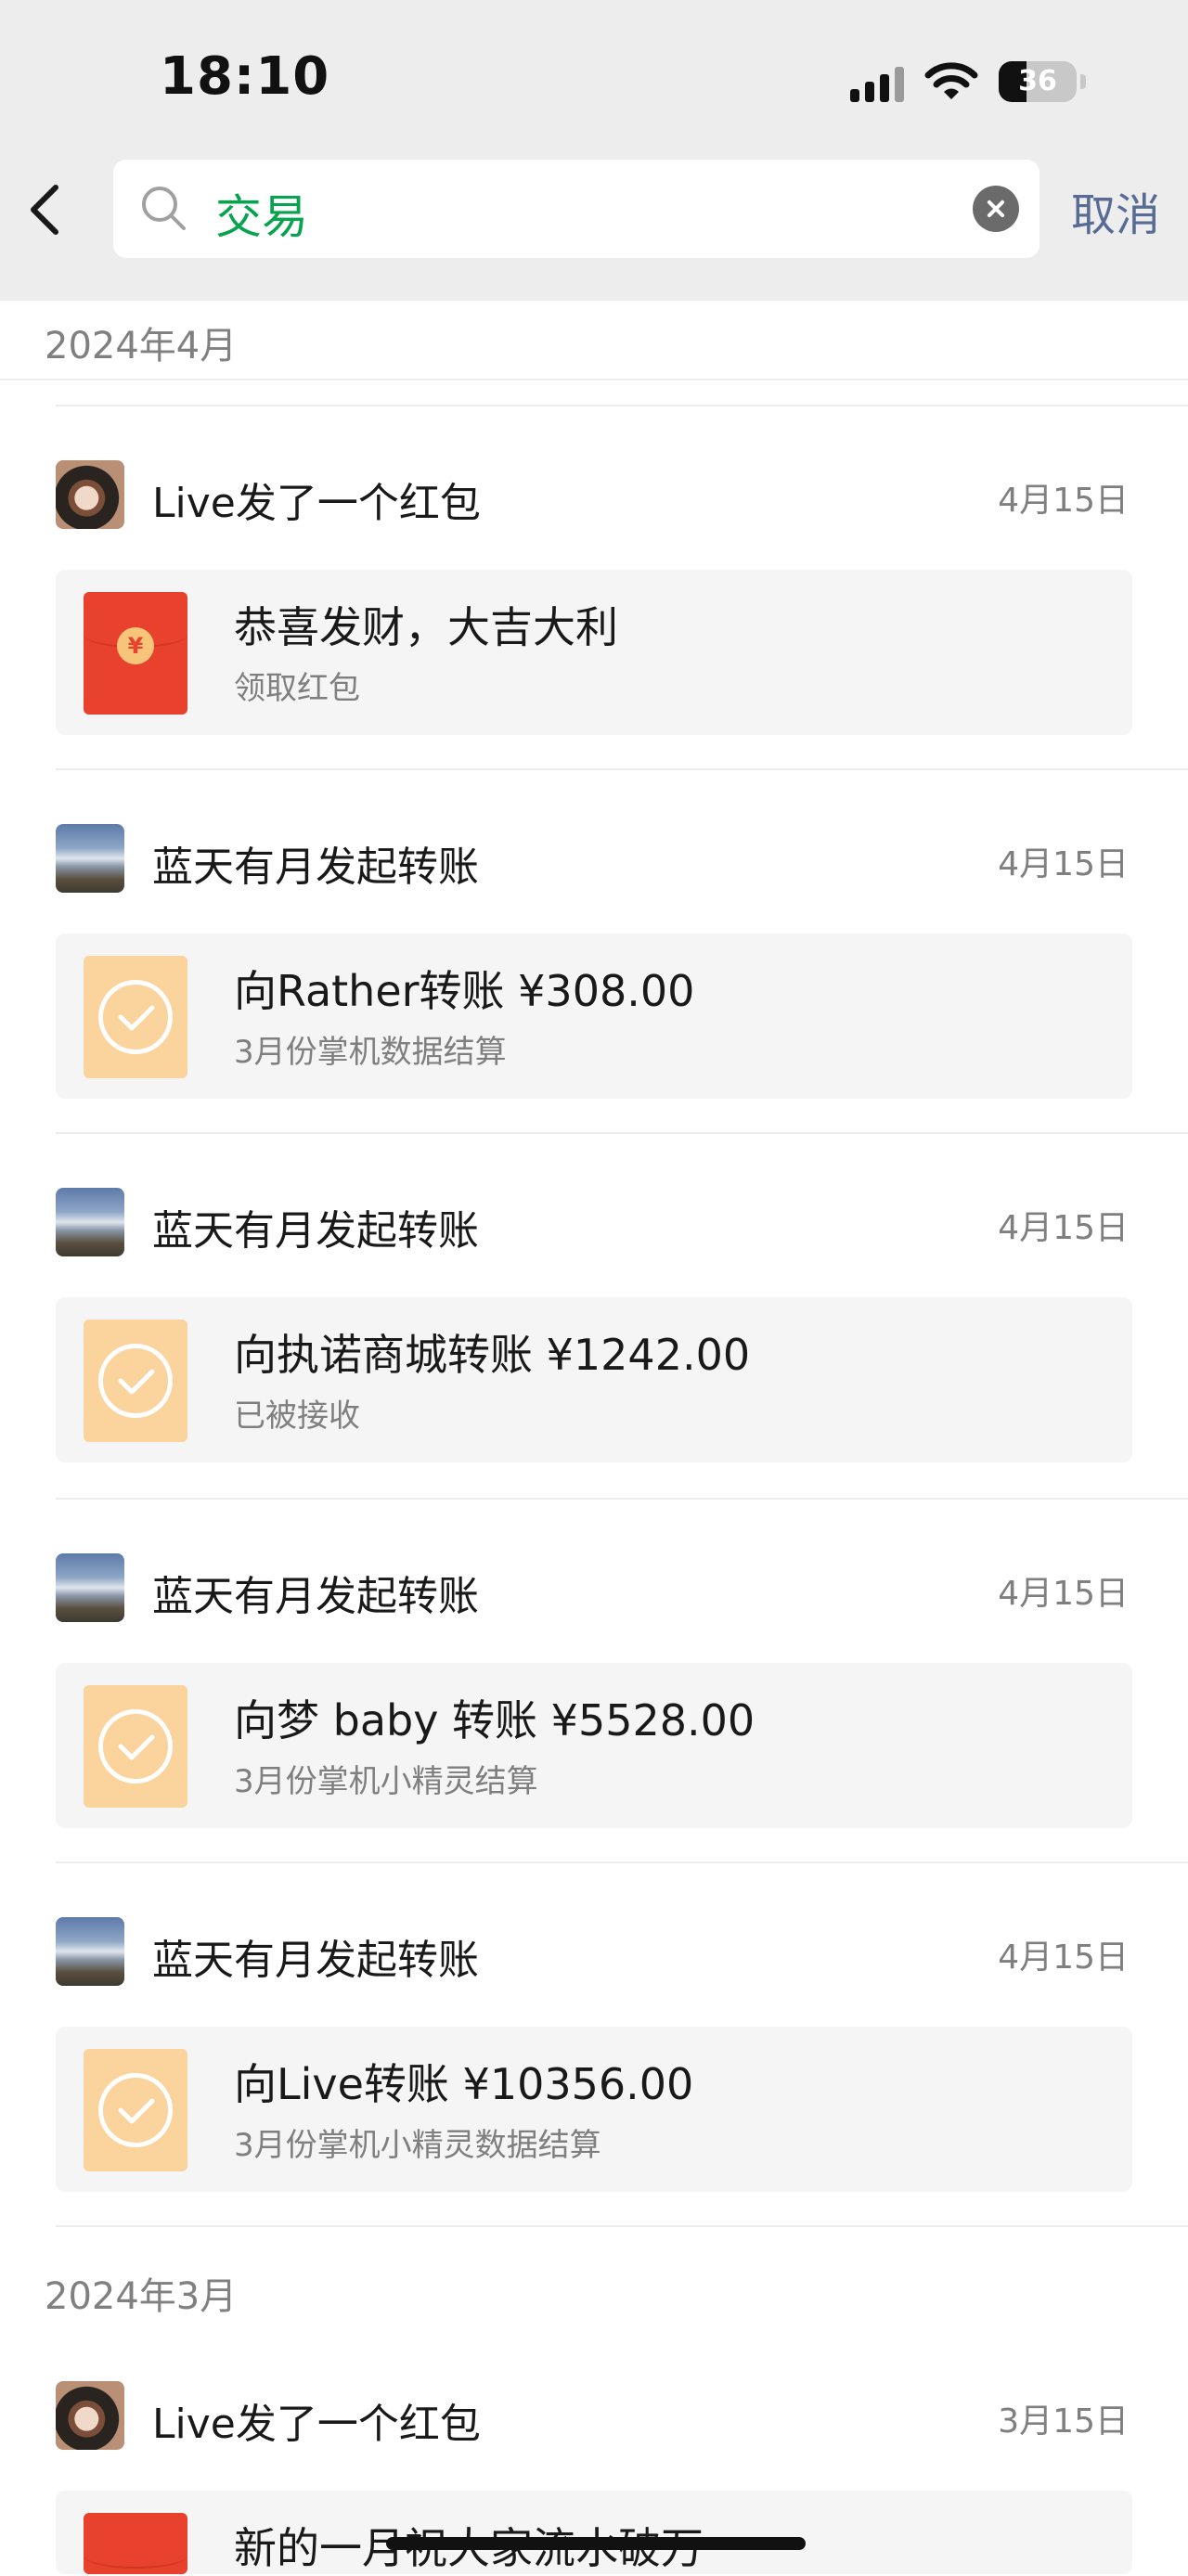 The width and height of the screenshot is (1188, 2576). I want to click on section-header: 2024年3月, so click(141, 2296).